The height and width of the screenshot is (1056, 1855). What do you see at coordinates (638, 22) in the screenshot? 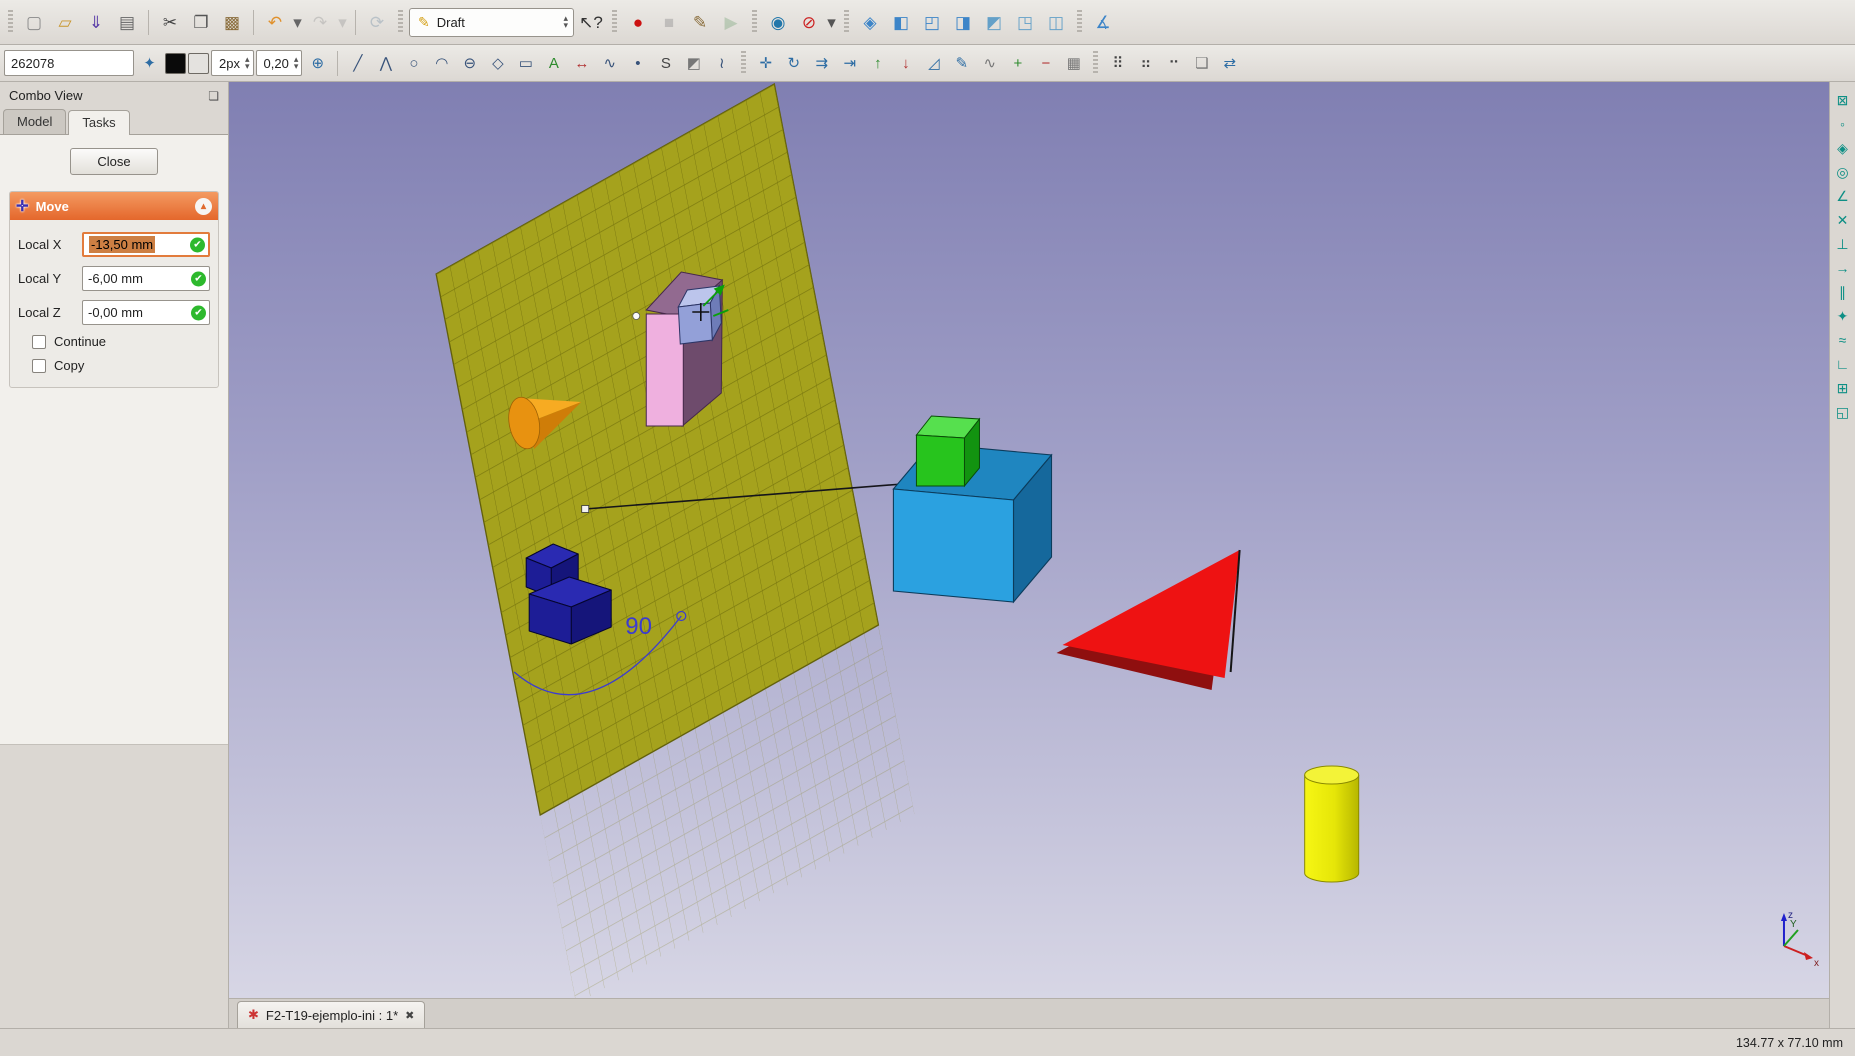
I see `macro-record-button: ●` at bounding box center [638, 22].